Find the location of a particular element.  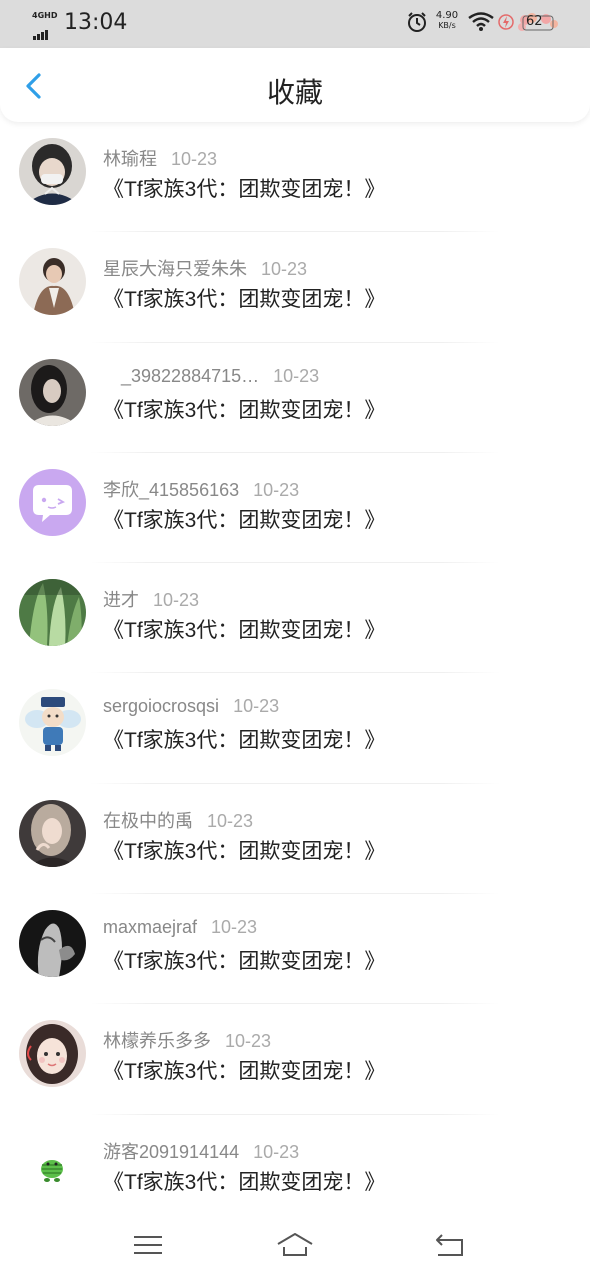

header: 收藏 is located at coordinates (295, 85).